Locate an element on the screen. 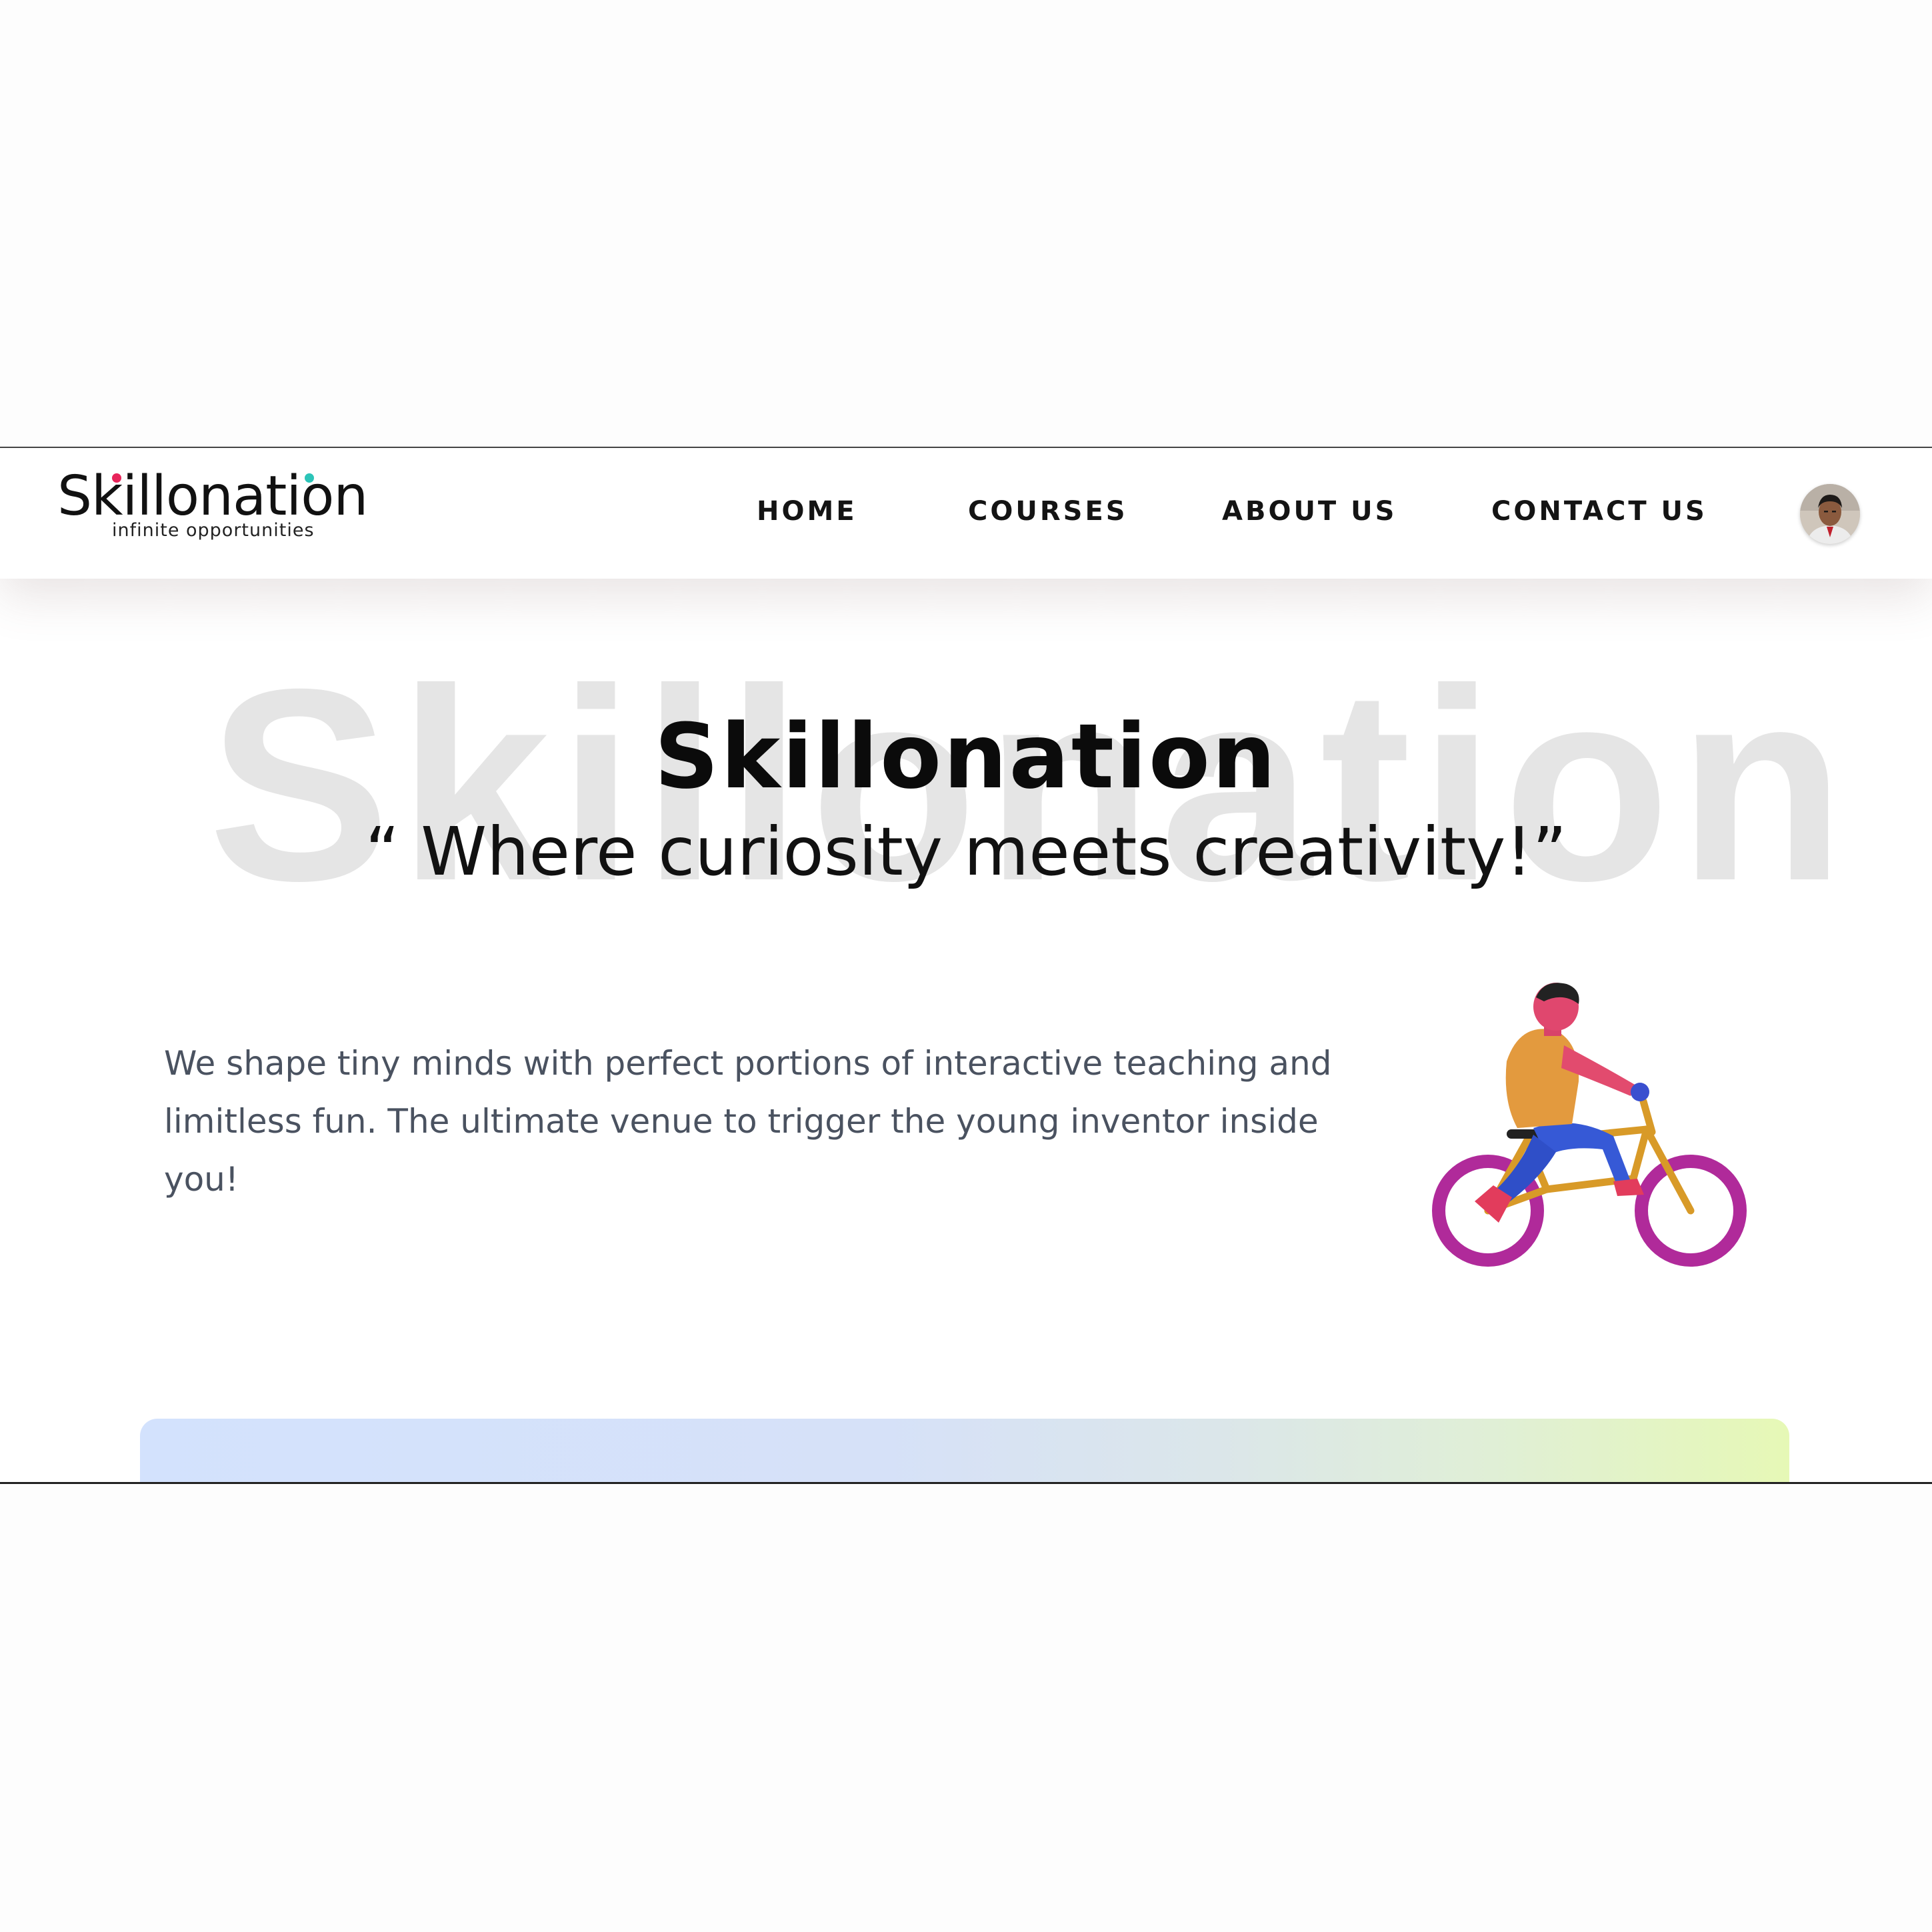 The width and height of the screenshot is (1932, 1932). nav-home: HOME is located at coordinates (807, 511).